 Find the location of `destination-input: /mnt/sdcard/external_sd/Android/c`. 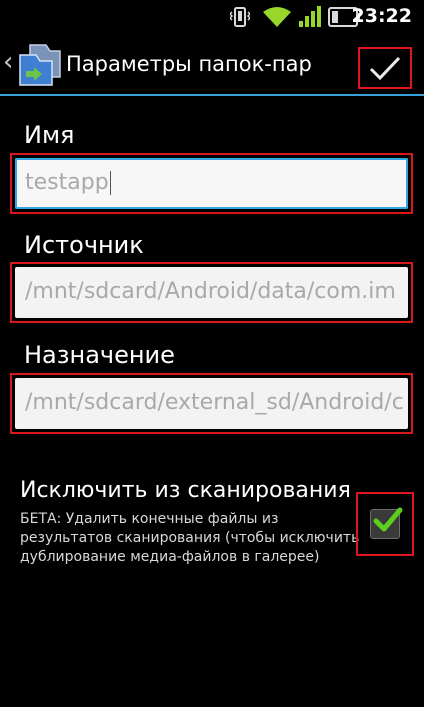

destination-input: /mnt/sdcard/external_sd/Android/c is located at coordinates (211, 403).